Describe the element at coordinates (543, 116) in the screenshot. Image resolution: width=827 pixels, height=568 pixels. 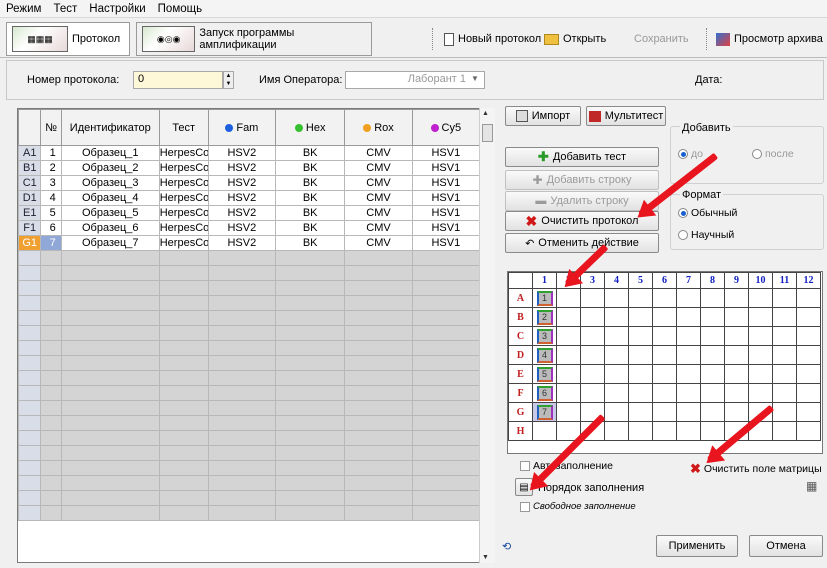
I see `import-button: Импорт` at that location.